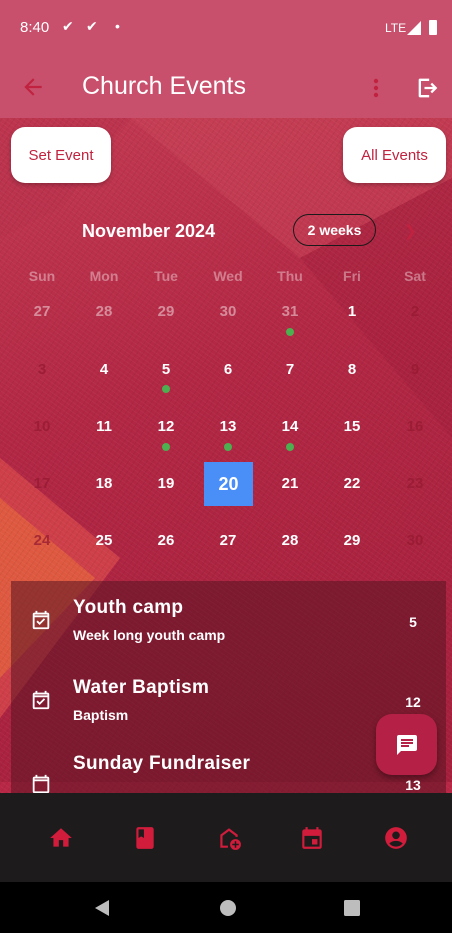  I want to click on calendar-day: 21, so click(290, 484).